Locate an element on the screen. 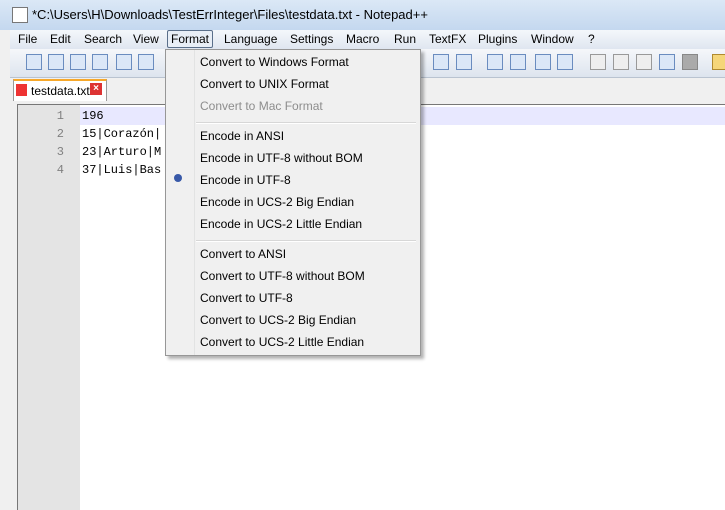 The image size is (725, 510). play-macro-icon is located at coordinates (644, 62).